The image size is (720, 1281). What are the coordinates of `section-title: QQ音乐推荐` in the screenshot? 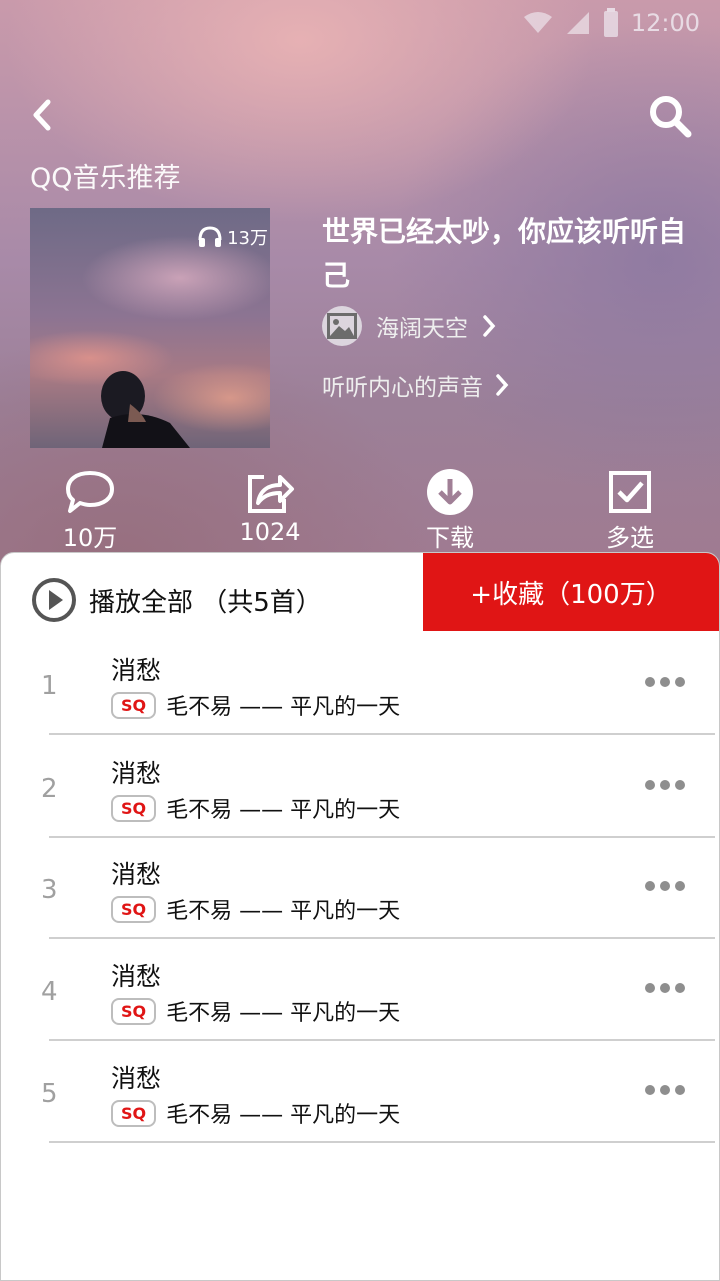 It's located at (105, 178).